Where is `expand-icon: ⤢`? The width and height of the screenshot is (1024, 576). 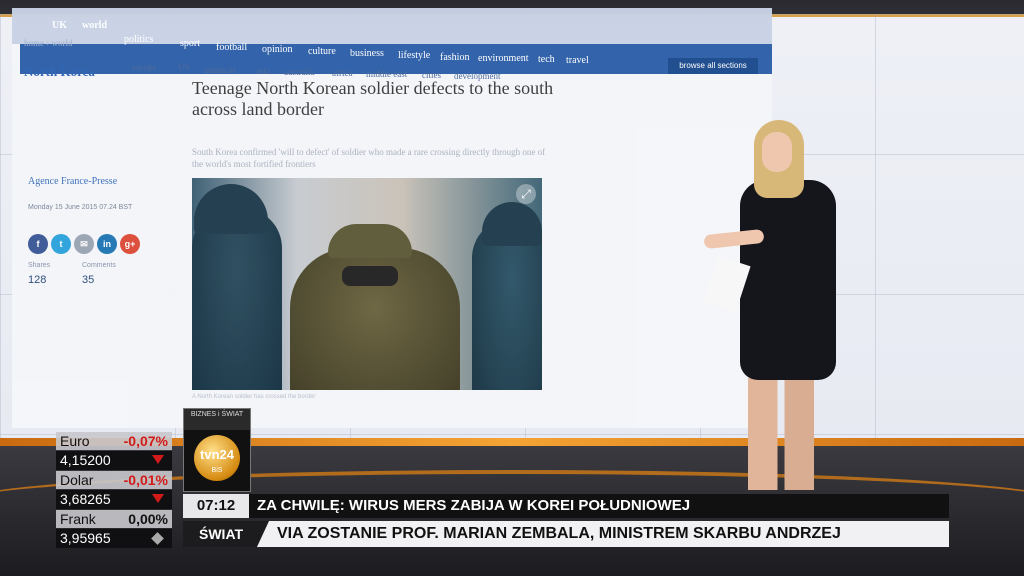 expand-icon: ⤢ is located at coordinates (526, 194).